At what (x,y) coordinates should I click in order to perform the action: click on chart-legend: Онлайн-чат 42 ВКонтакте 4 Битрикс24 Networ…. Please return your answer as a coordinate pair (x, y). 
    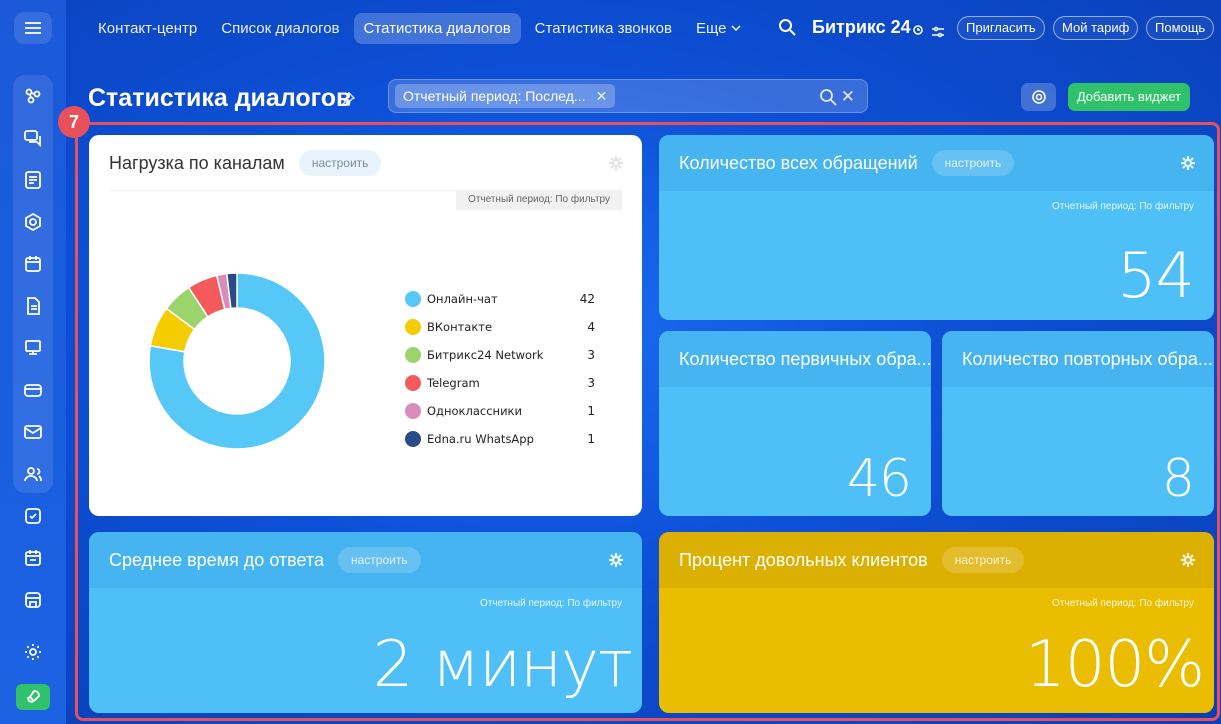
    Looking at the image, I should click on (500, 369).